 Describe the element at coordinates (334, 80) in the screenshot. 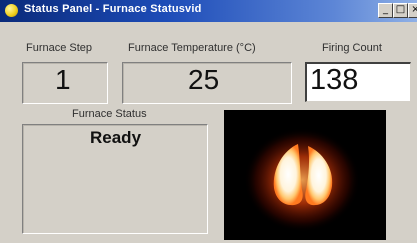

I see `firing-count-value: 138` at that location.